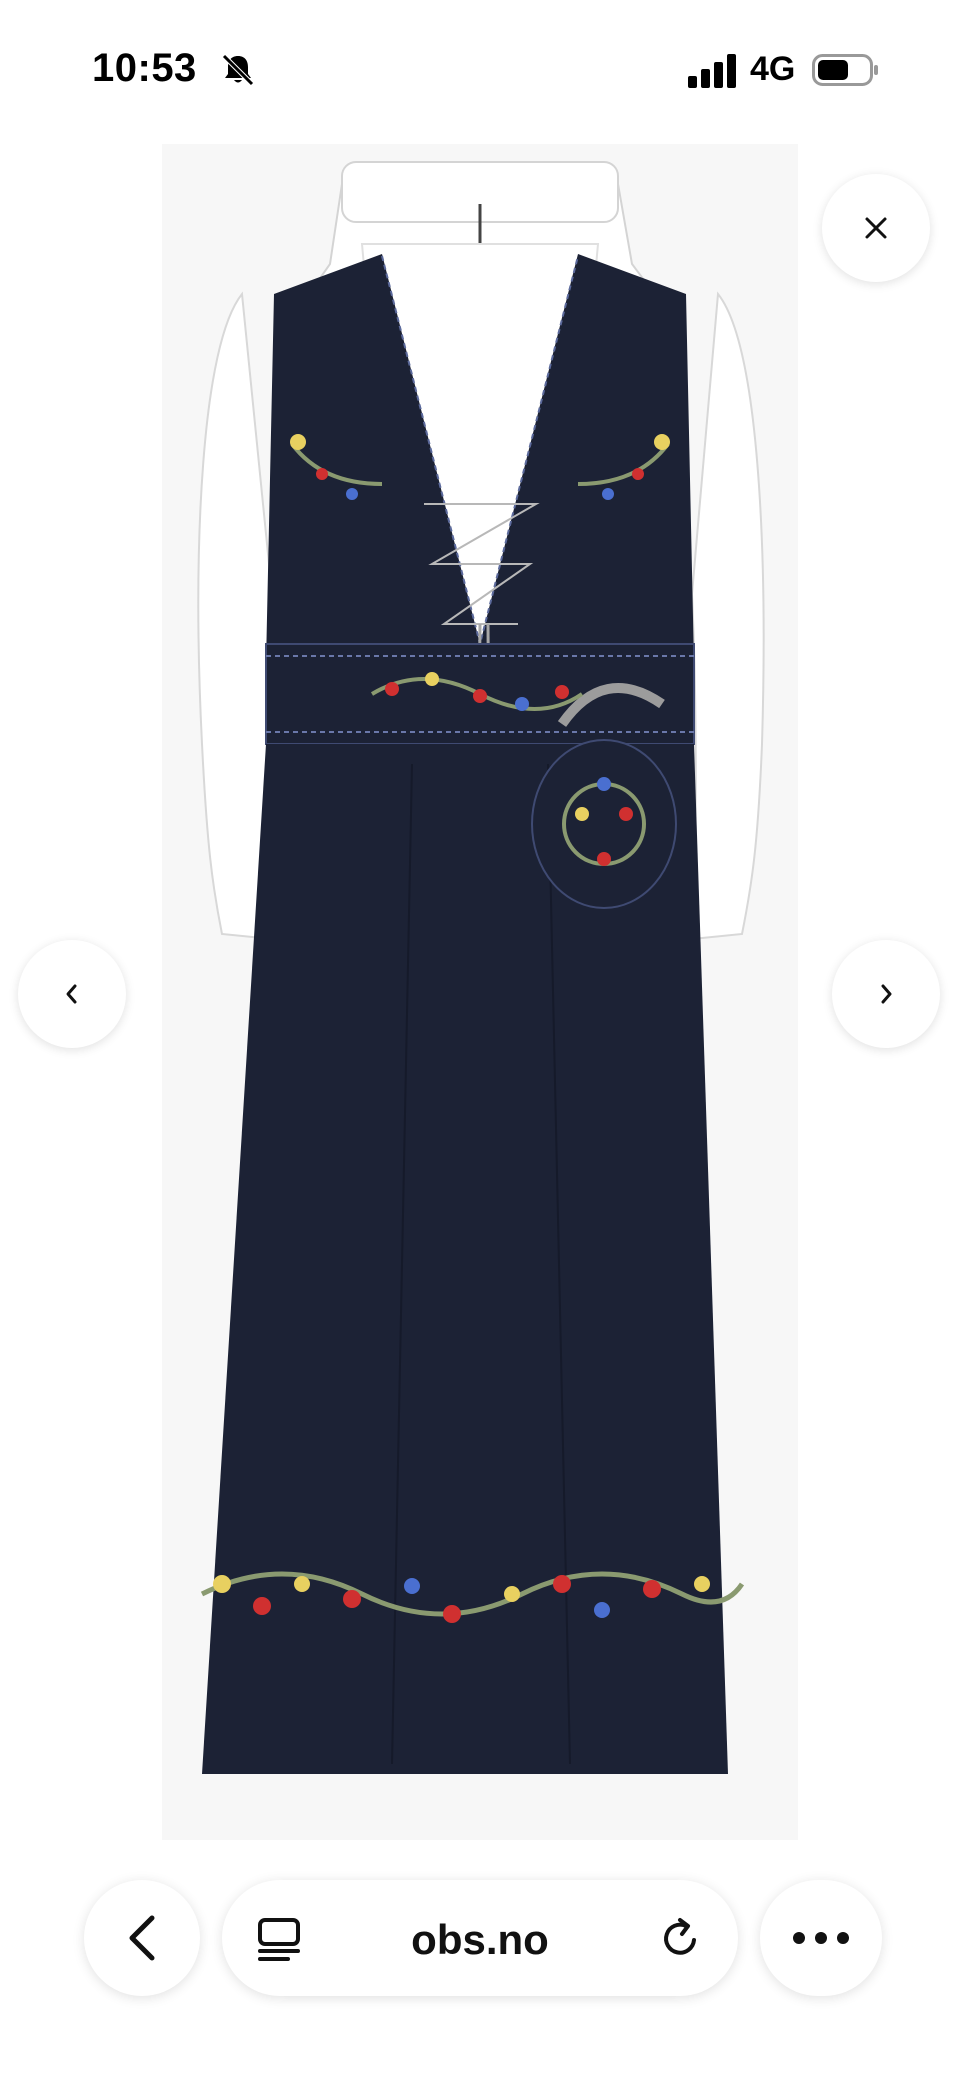  I want to click on chevron-right-icon, so click(886, 994).